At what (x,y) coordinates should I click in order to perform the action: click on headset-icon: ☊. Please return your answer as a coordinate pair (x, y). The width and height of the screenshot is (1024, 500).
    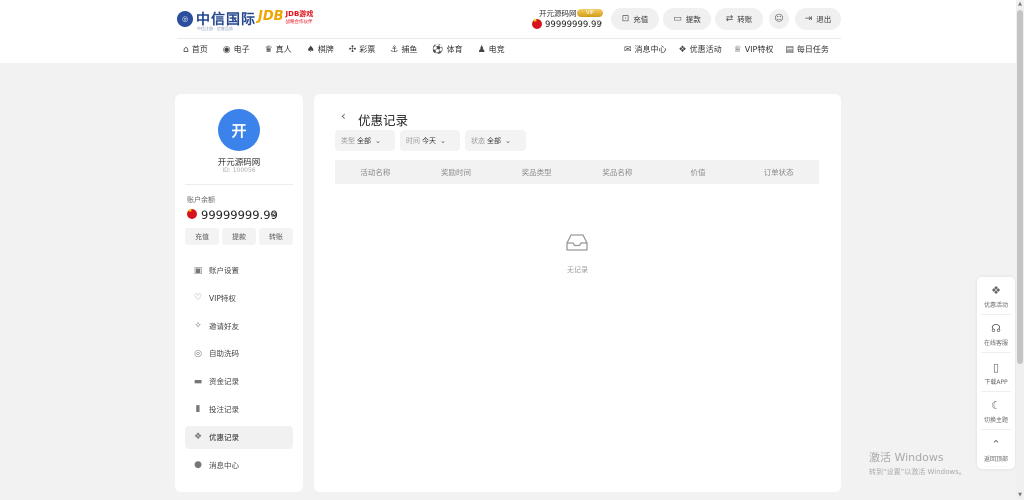
    Looking at the image, I should click on (996, 328).